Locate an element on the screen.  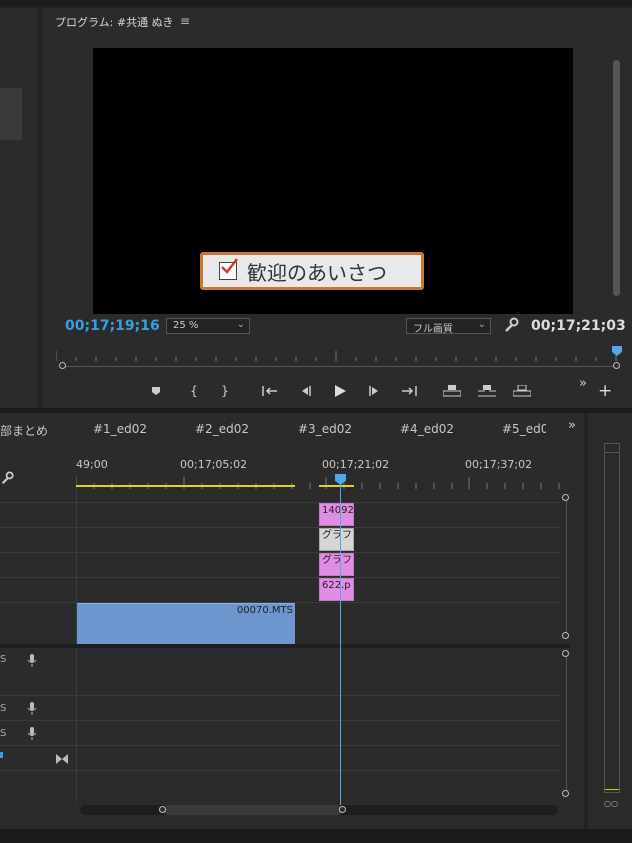
timeline-horizontal-scrollbar is located at coordinates (319, 810).